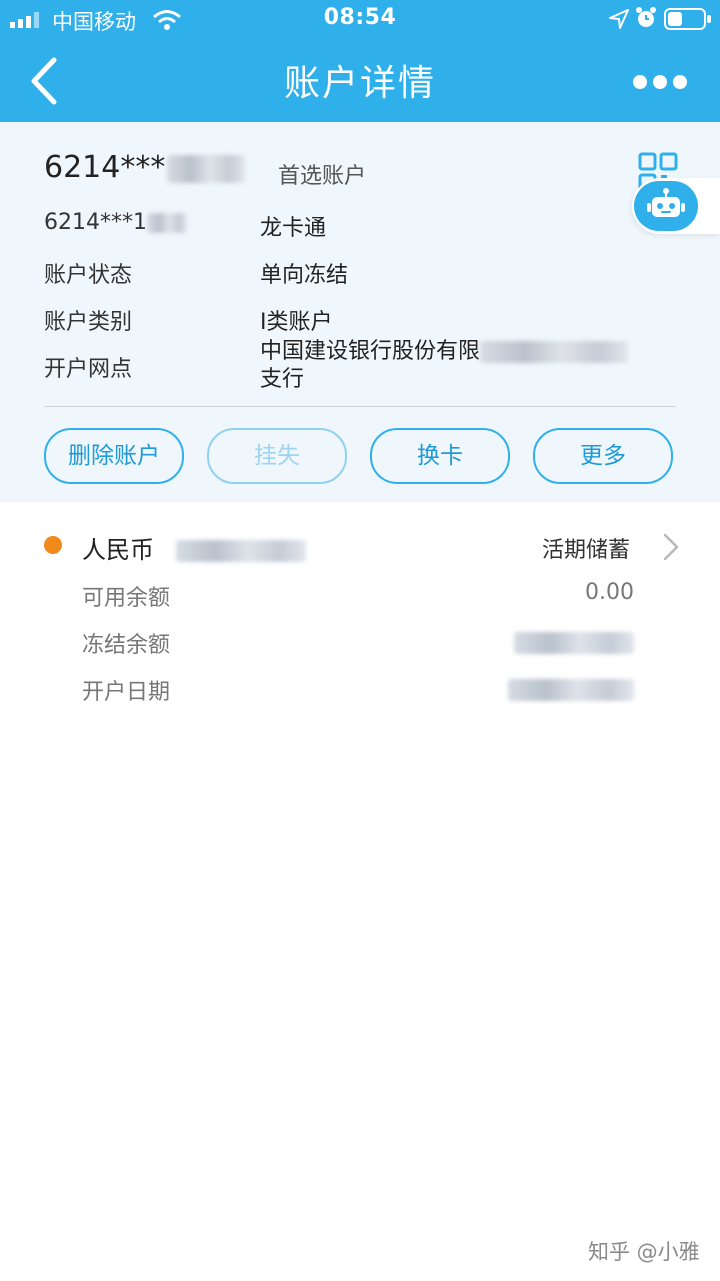  What do you see at coordinates (241, 551) in the screenshot?
I see `masked-balance` at bounding box center [241, 551].